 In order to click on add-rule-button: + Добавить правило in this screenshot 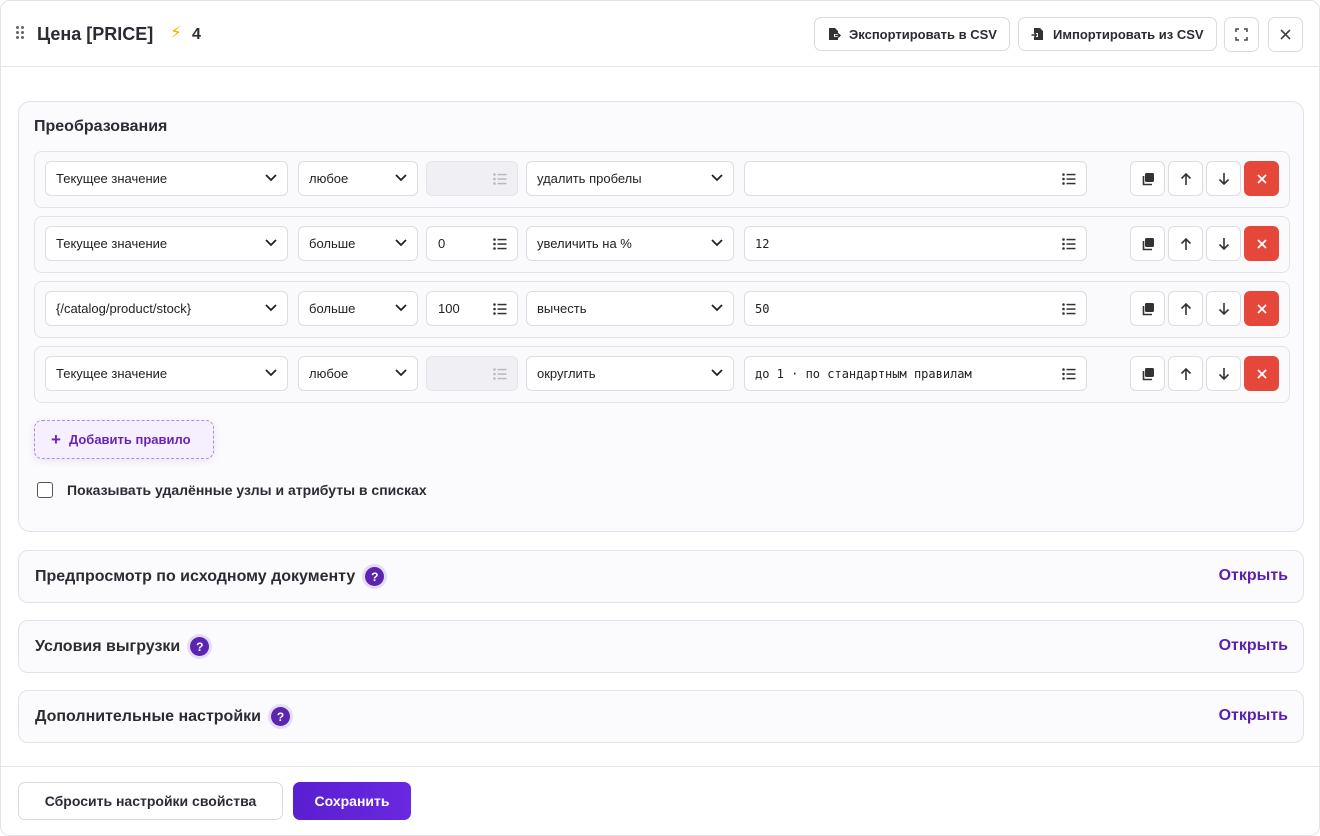, I will do `click(124, 439)`.